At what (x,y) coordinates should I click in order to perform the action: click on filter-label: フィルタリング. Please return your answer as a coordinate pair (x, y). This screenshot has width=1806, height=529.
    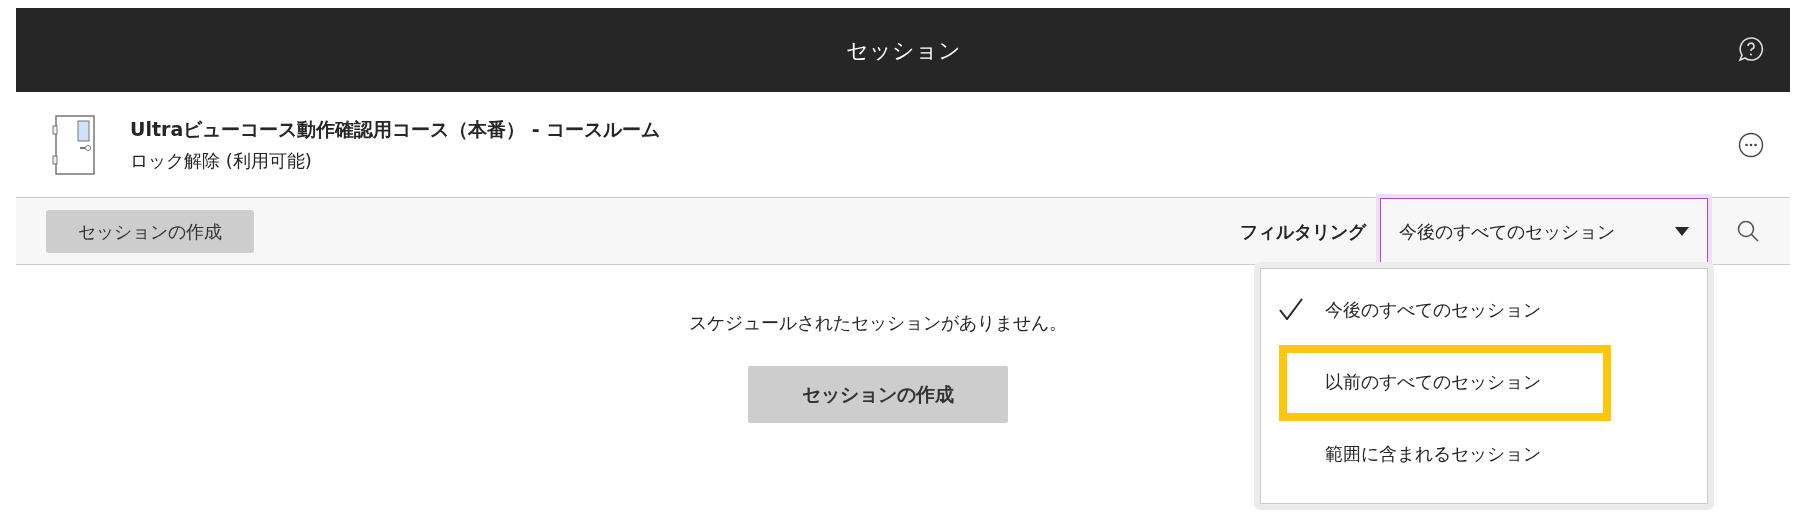
    Looking at the image, I should click on (1303, 231).